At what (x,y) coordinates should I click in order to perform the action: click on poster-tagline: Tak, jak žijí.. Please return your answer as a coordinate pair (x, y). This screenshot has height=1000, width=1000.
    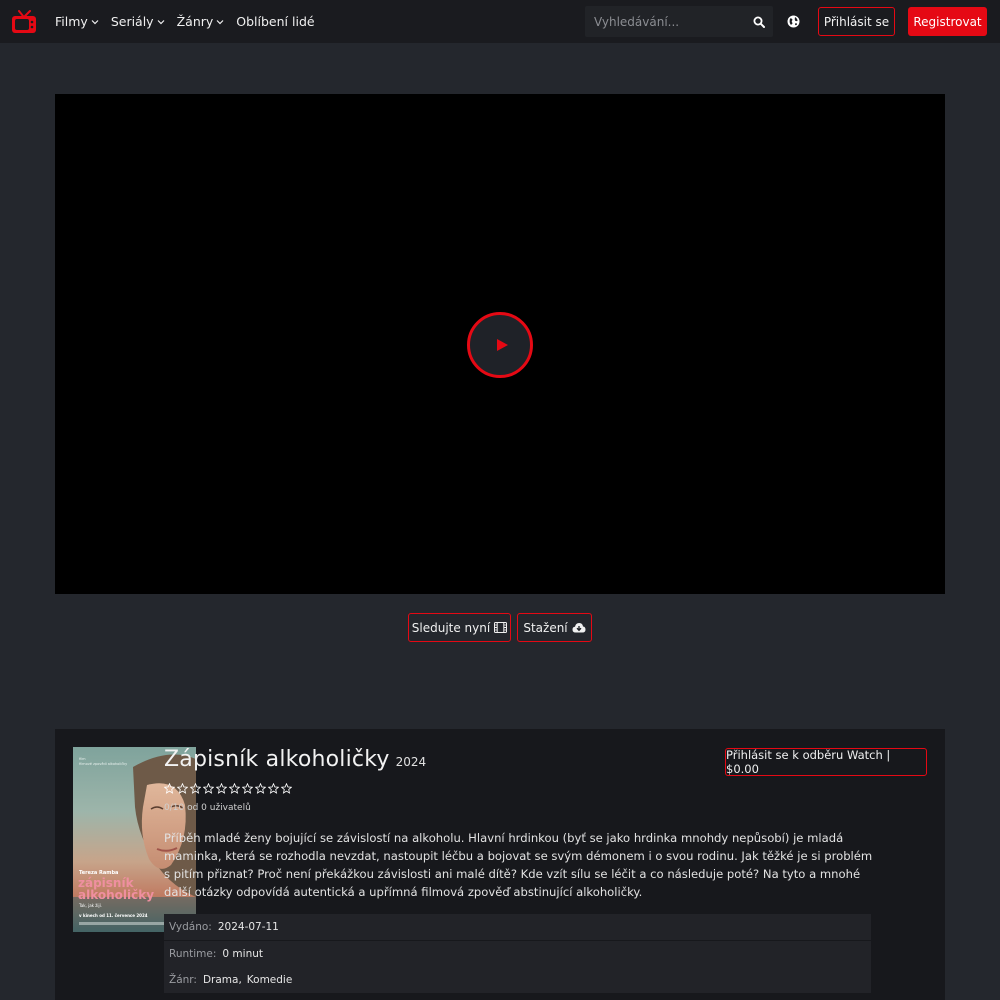
    Looking at the image, I should click on (90, 905).